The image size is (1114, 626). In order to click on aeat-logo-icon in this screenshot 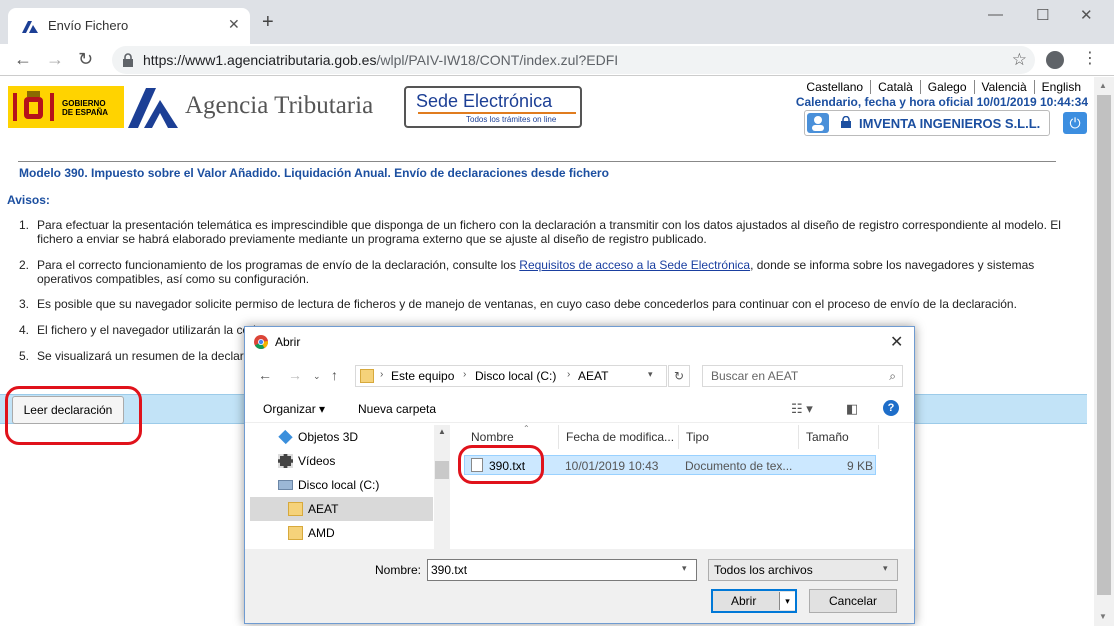, I will do `click(154, 108)`.